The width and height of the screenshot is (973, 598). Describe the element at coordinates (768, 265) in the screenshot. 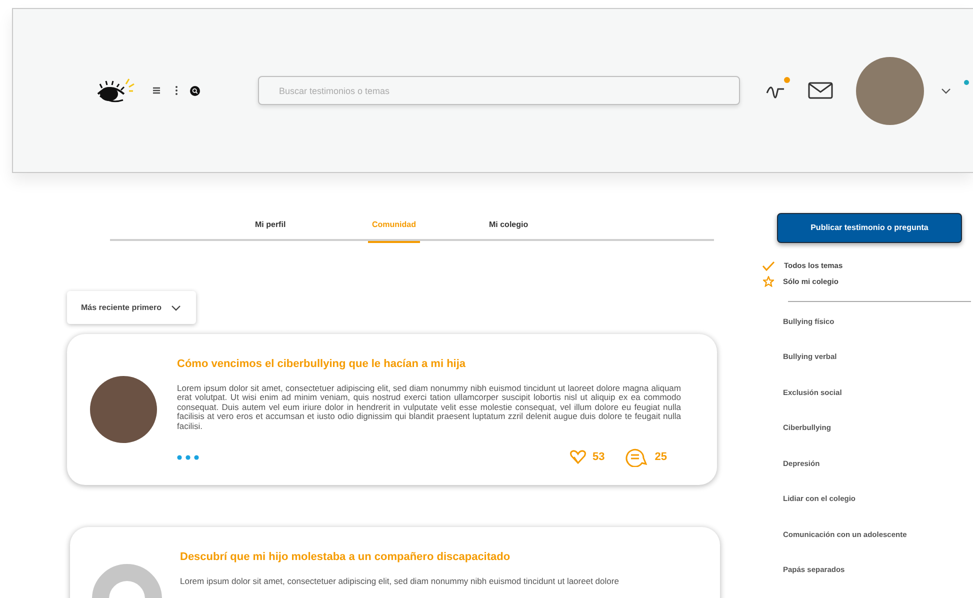

I see `check-icon` at that location.